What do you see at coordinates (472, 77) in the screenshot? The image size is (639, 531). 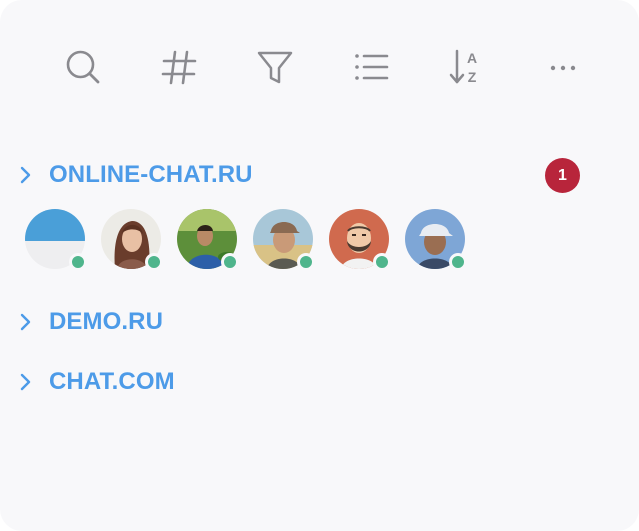 I see `sort-letter-z: Z` at bounding box center [472, 77].